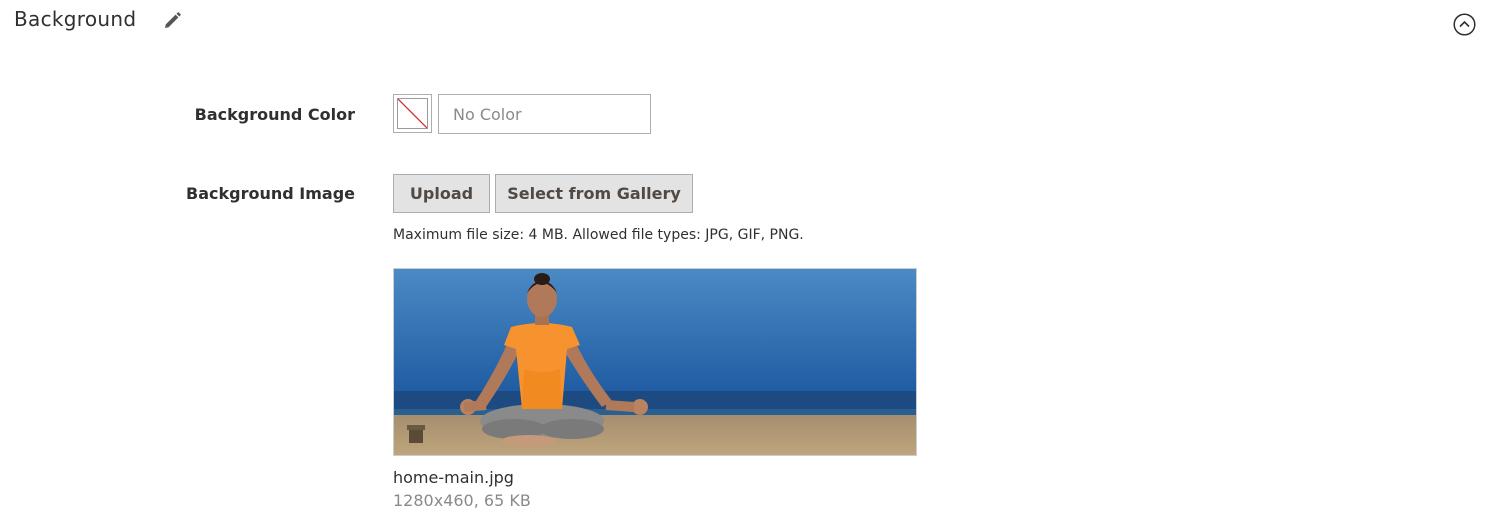 This screenshot has width=1489, height=526. Describe the element at coordinates (274, 114) in the screenshot. I see `background-color-label: Background Color` at that location.